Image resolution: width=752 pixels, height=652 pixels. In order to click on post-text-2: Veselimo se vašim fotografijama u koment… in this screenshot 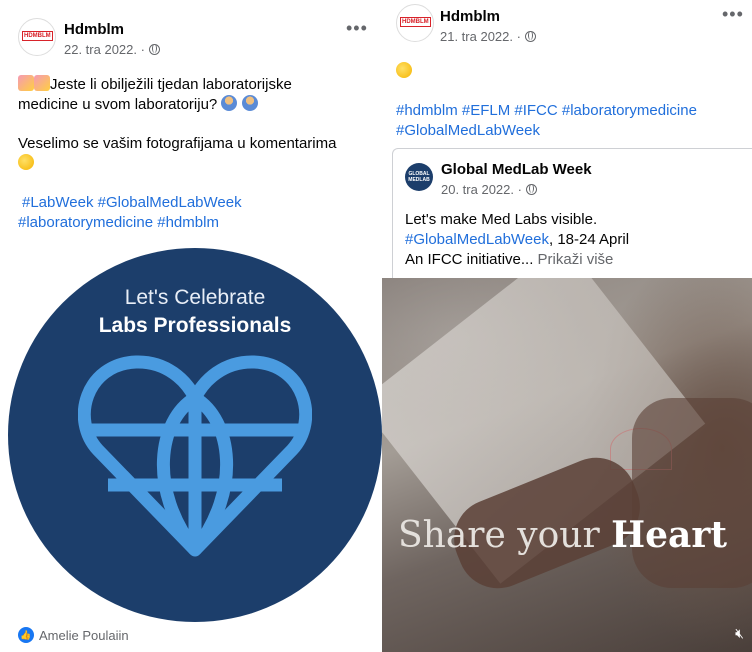, I will do `click(193, 154)`.